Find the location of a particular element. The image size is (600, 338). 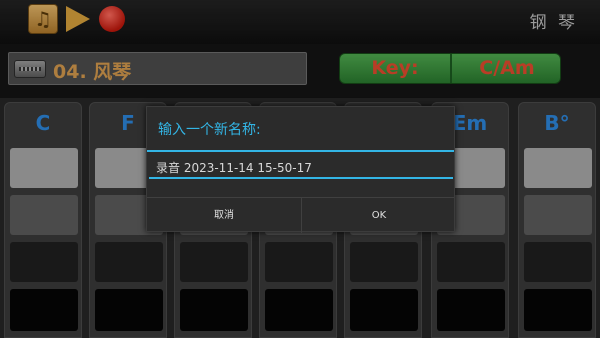

recording-name-input is located at coordinates (301, 168).